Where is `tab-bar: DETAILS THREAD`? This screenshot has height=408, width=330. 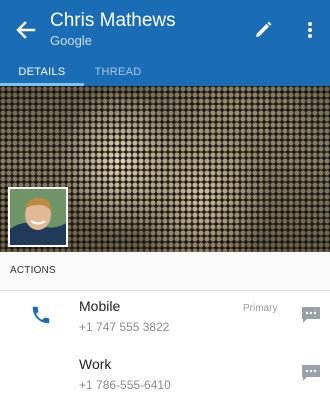
tab-bar: DETAILS THREAD is located at coordinates (165, 73).